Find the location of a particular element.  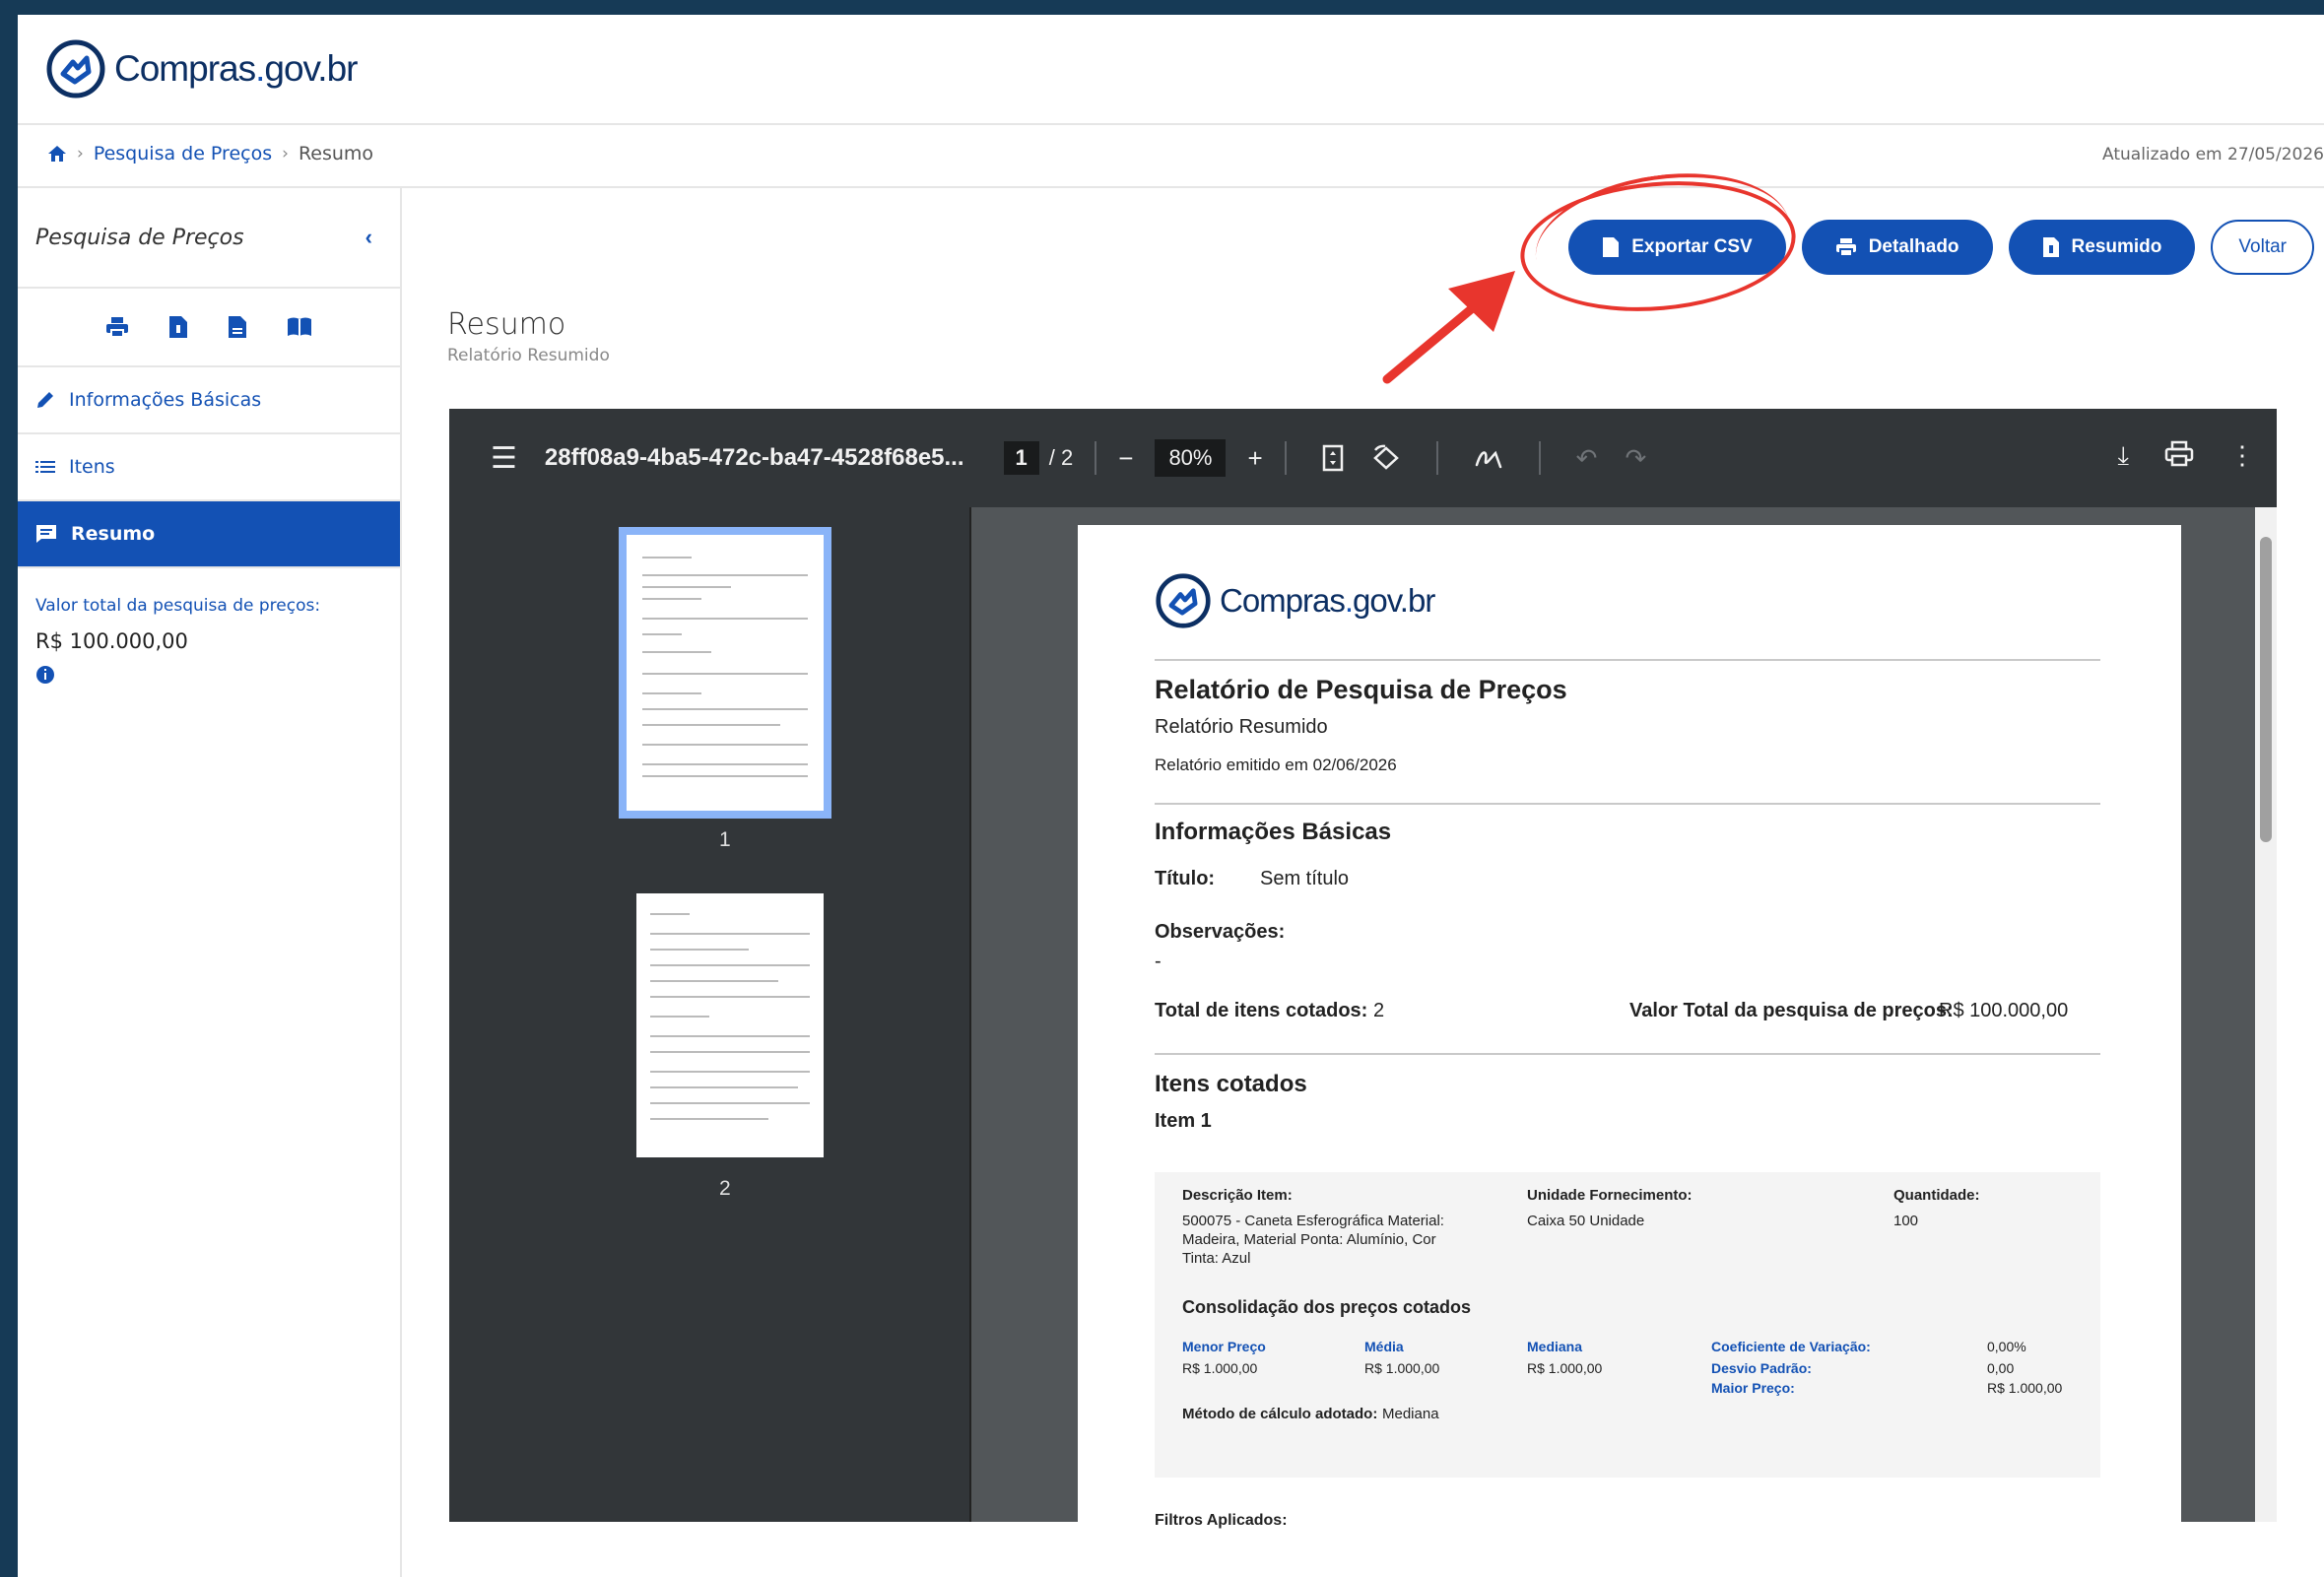

items-heading: Itens cotados is located at coordinates (1231, 1084).